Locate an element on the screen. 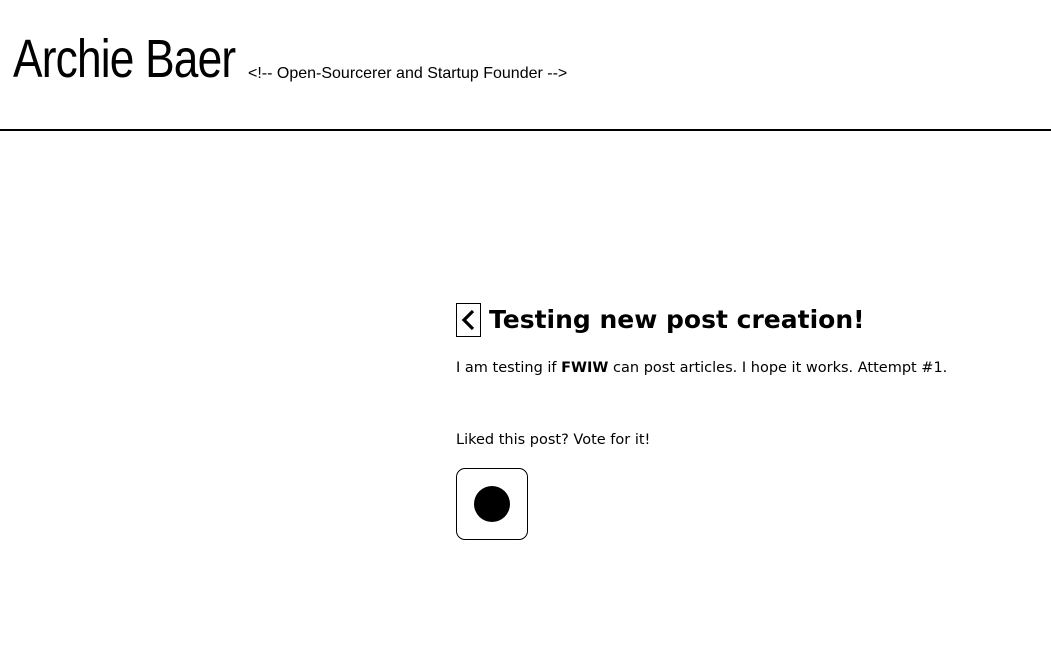  post-body-strong: FWIW is located at coordinates (585, 368).